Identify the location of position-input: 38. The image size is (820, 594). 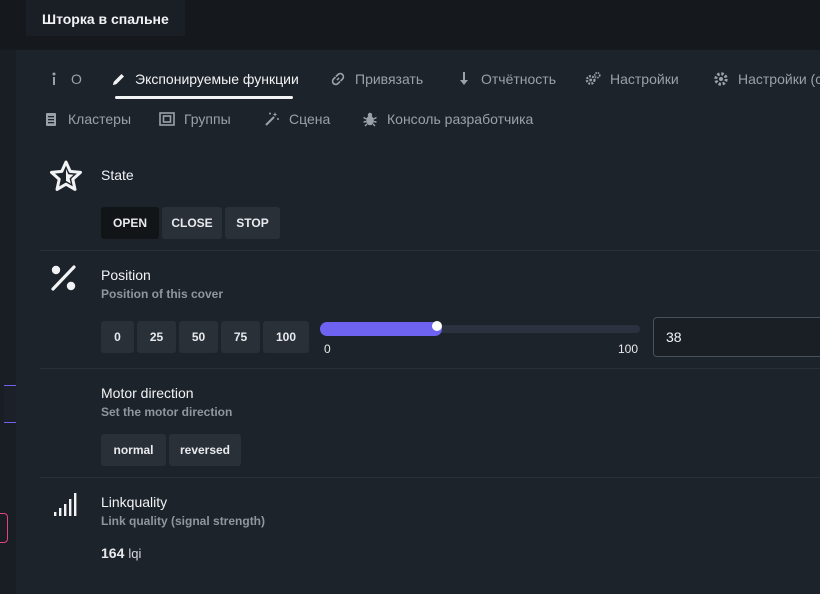
(736, 337).